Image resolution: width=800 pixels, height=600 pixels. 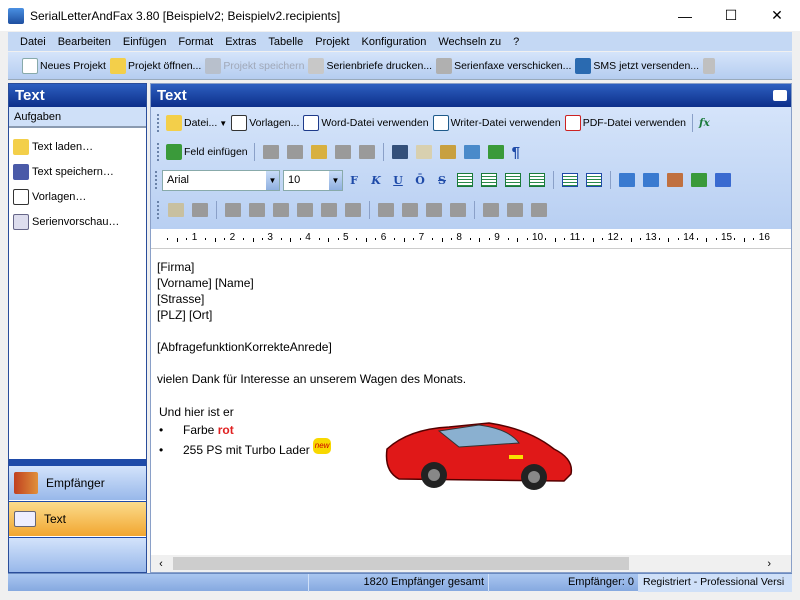 I want to click on menu-tabelle: Tabelle, so click(x=285, y=42).